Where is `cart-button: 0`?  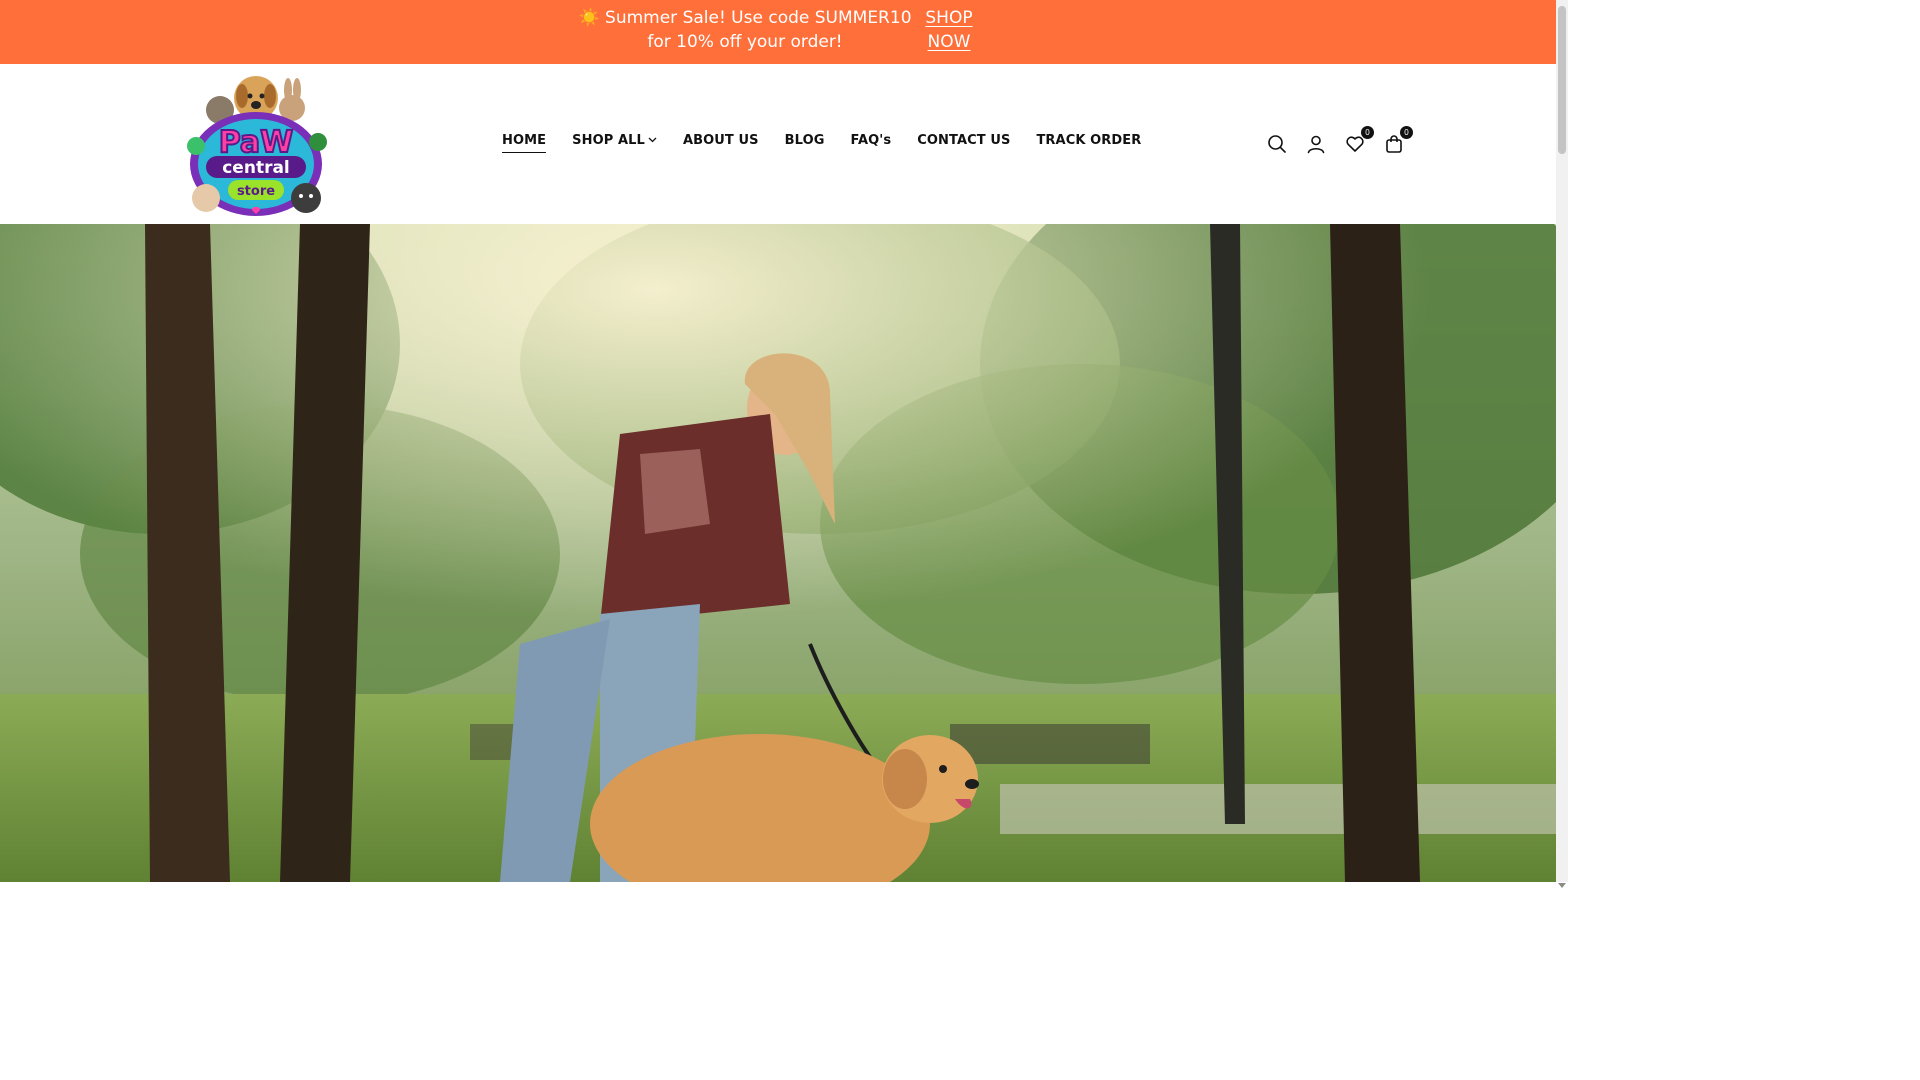
cart-button: 0 is located at coordinates (1398, 140).